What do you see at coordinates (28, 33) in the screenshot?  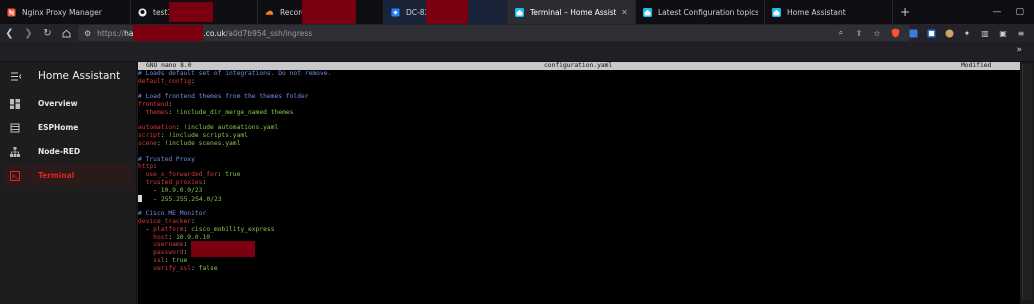 I see `forward-icon: ❯` at bounding box center [28, 33].